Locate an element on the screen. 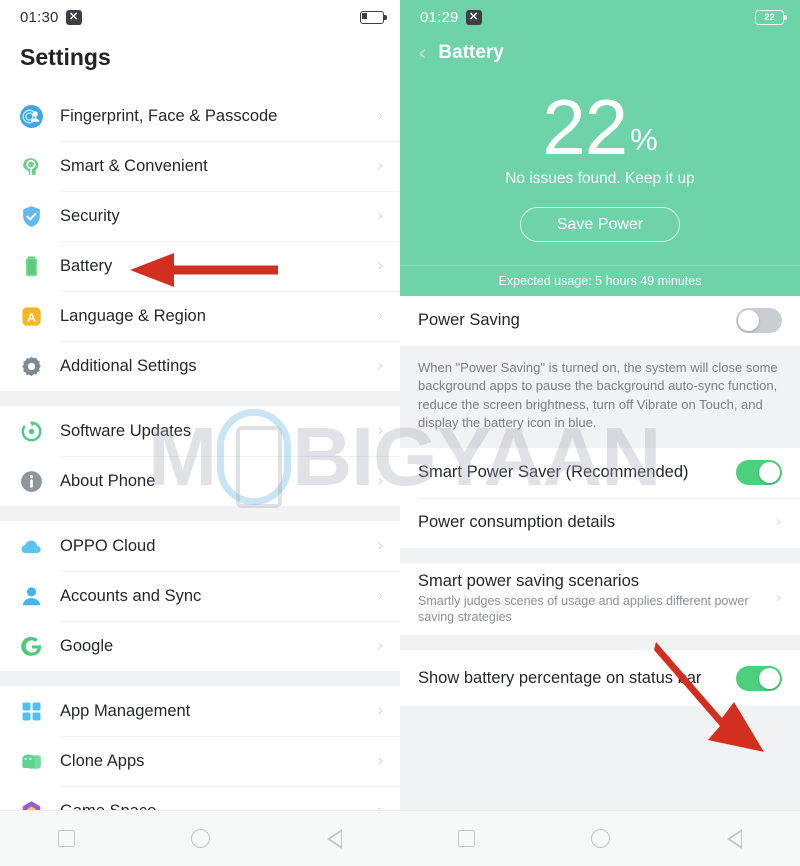 This screenshot has height=866, width=800. sidebar-item-additional-settings: Additional Settings › is located at coordinates (200, 366).